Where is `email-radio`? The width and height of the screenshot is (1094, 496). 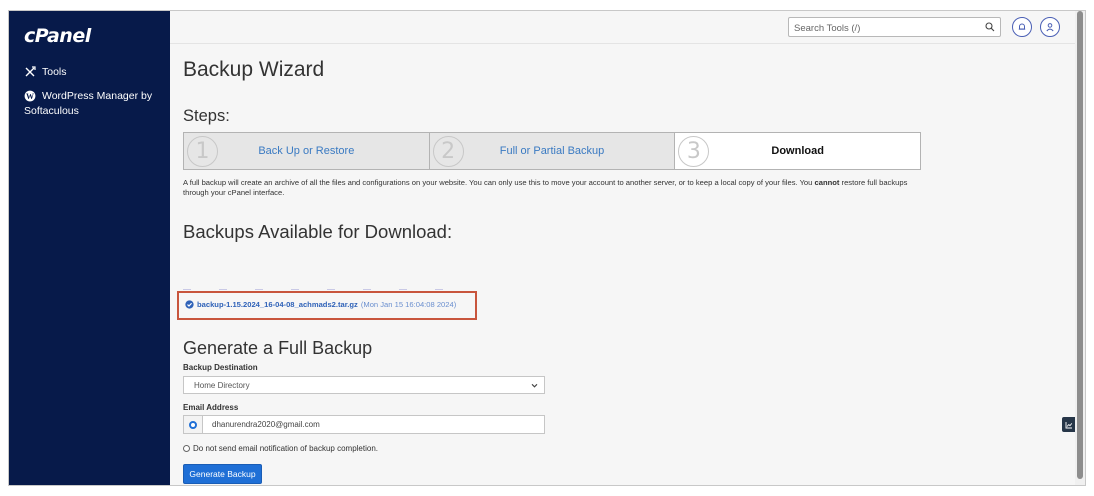 email-radio is located at coordinates (193, 424).